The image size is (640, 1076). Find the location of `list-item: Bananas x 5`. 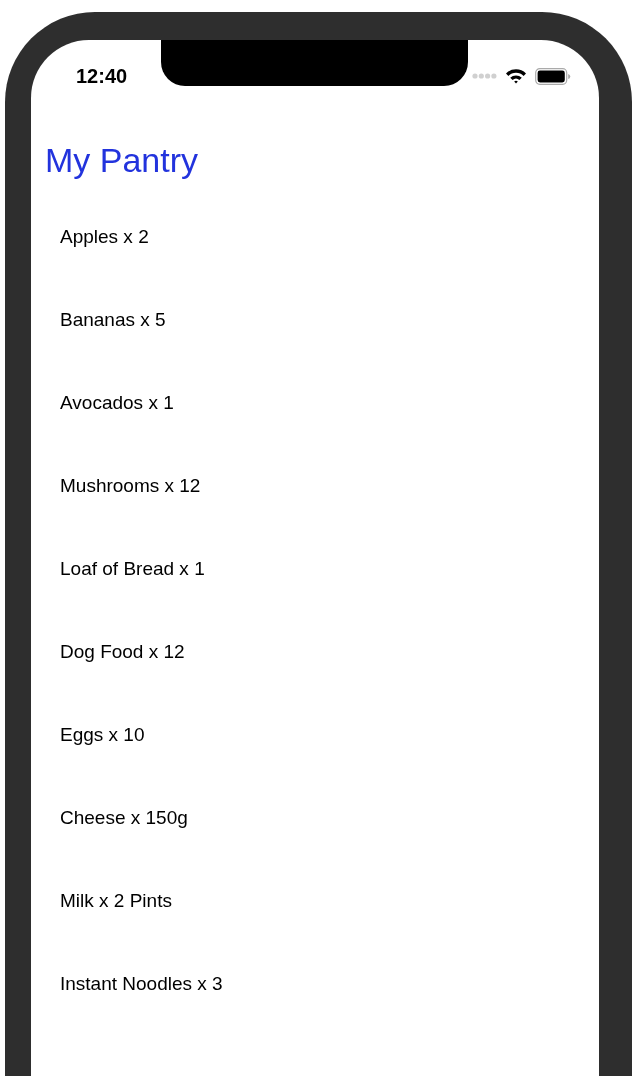

list-item: Bananas x 5 is located at coordinates (113, 320).